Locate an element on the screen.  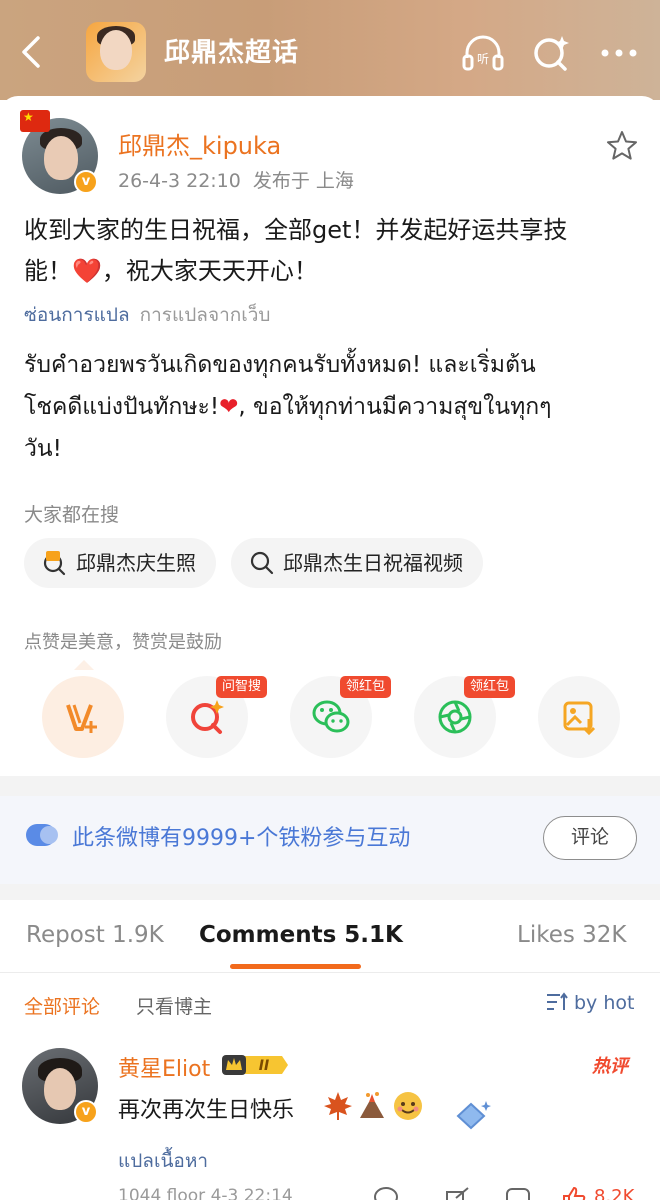
comment-button: 评论 is located at coordinates (590, 838).